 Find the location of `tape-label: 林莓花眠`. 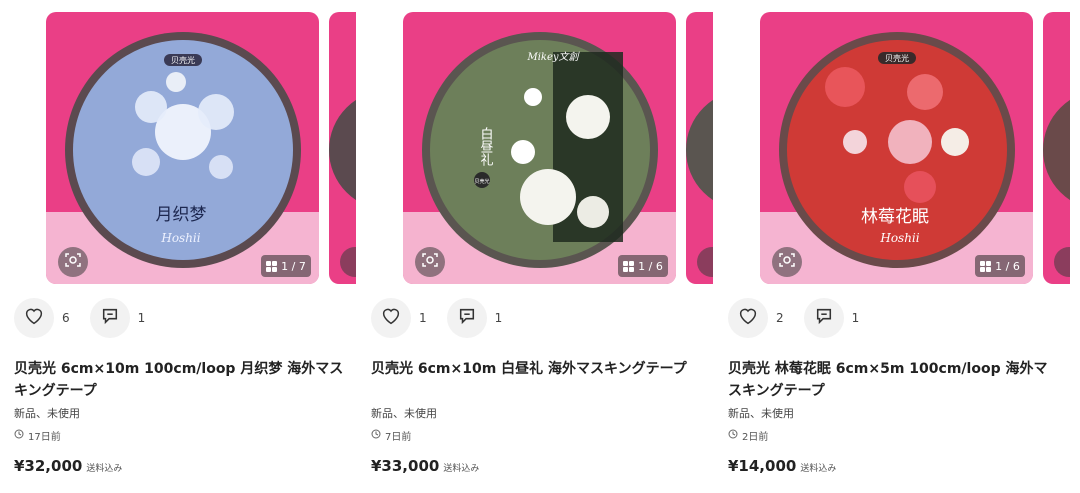

tape-label: 林莓花眠 is located at coordinates (895, 217).